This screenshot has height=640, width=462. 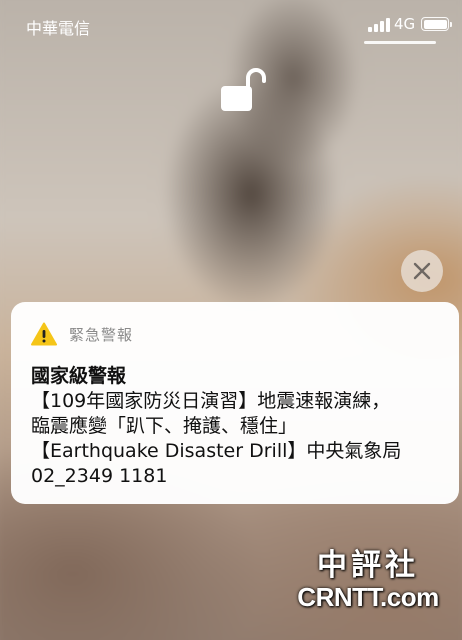 I want to click on battery-icon, so click(x=436, y=24).